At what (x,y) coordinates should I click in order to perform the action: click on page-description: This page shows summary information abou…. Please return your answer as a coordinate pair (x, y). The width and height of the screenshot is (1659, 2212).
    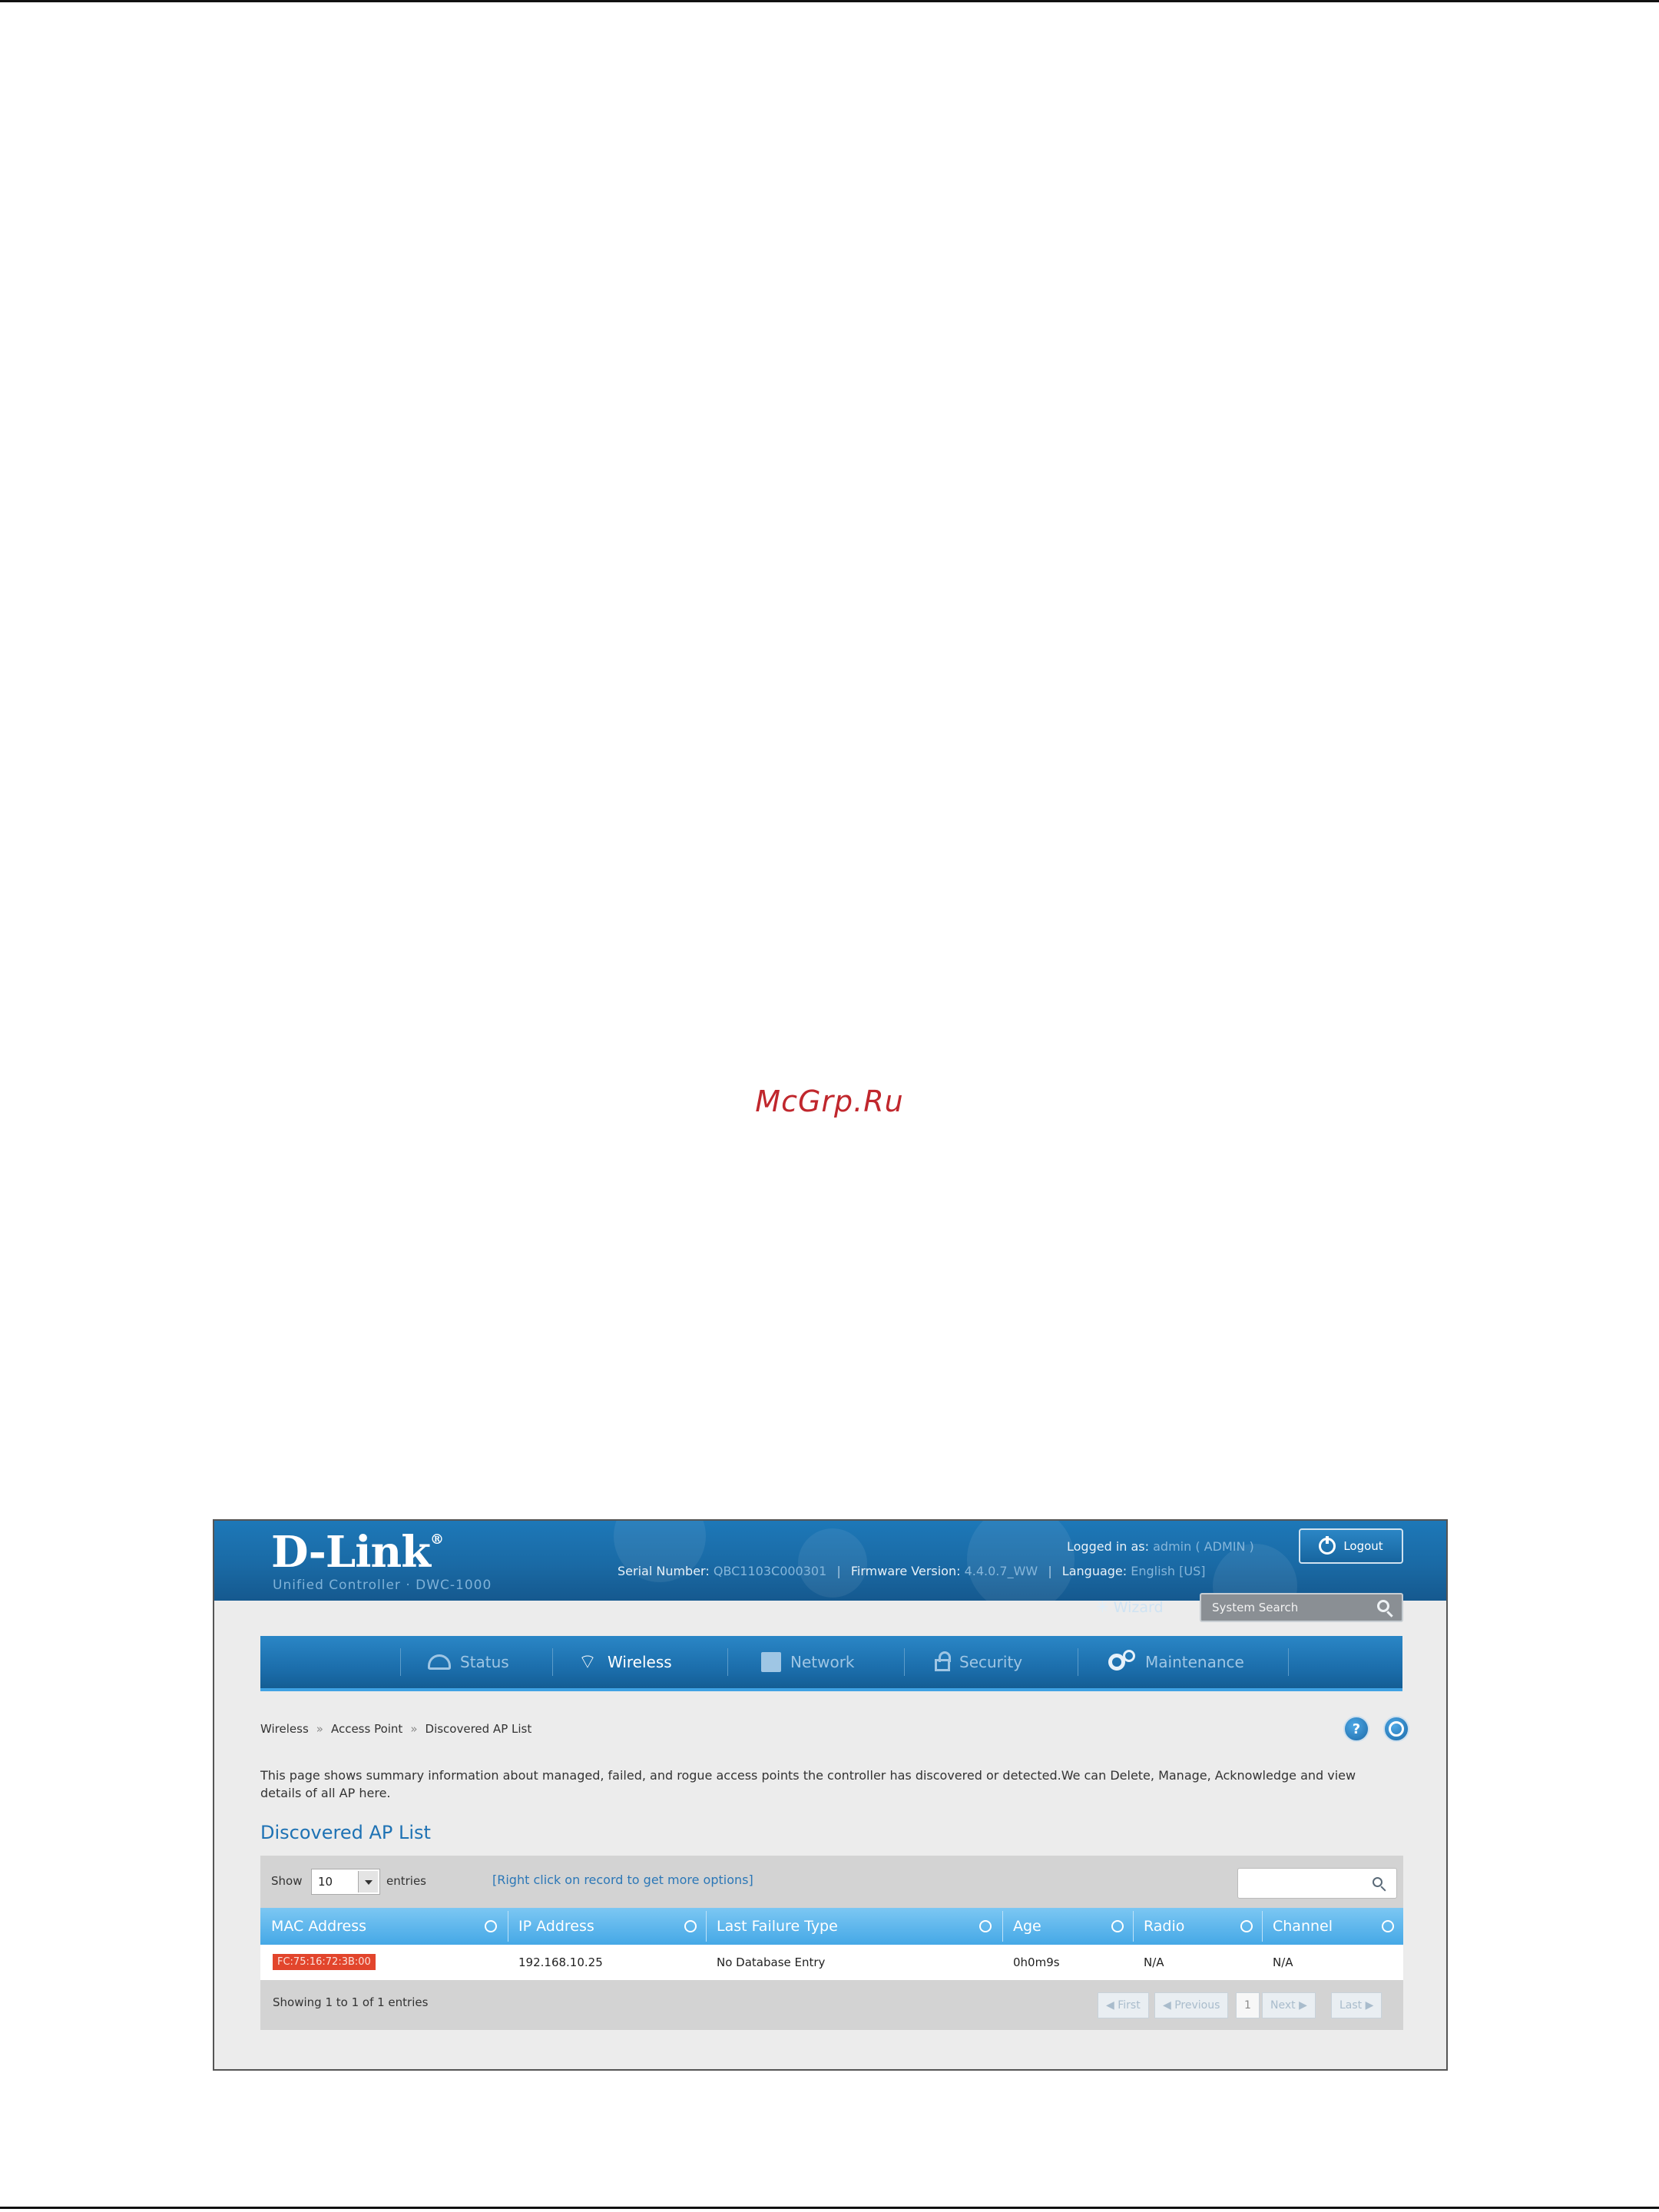
    Looking at the image, I should click on (808, 1784).